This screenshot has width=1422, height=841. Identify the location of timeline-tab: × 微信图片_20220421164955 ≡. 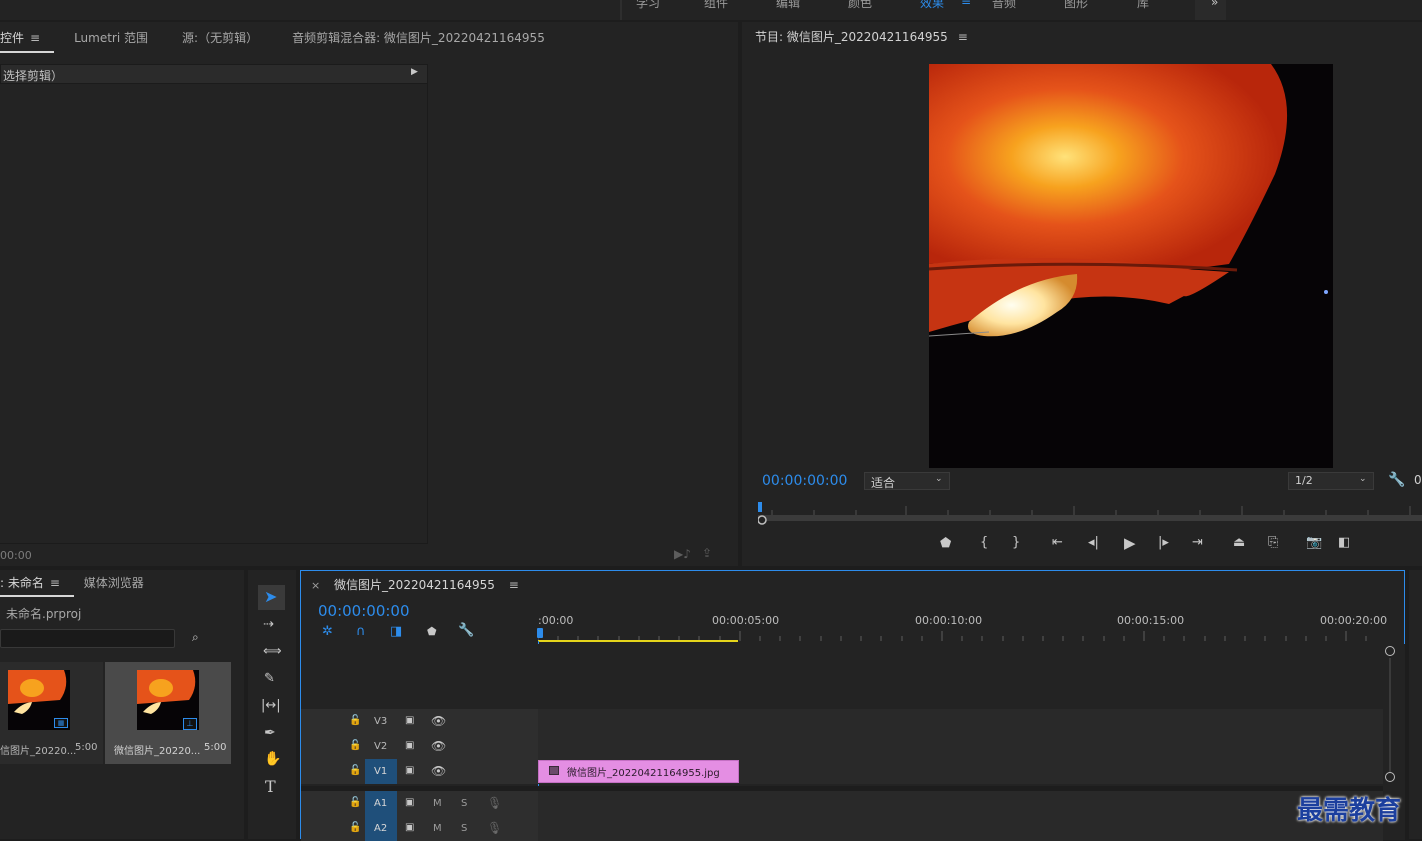
(415, 584).